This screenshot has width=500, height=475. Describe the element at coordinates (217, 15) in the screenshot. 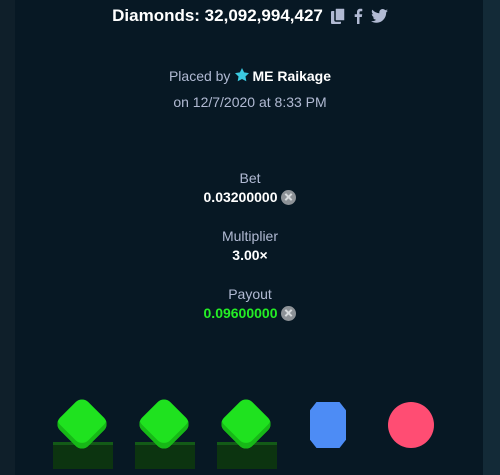

I see `game-title: Diamonds: 32,092,994,427` at that location.